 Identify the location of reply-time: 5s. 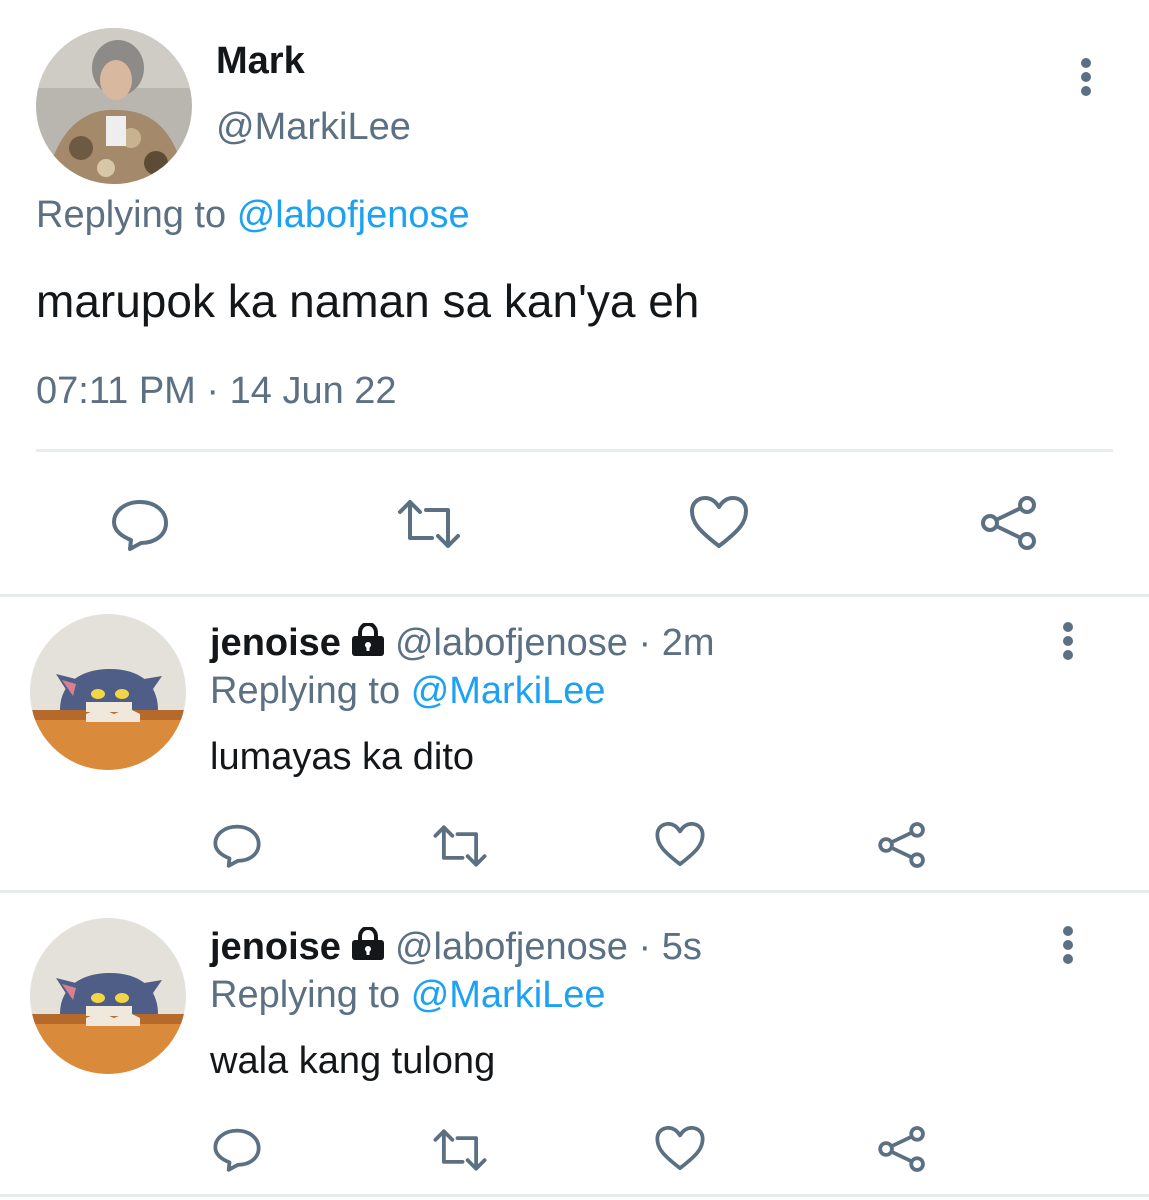
(681, 947).